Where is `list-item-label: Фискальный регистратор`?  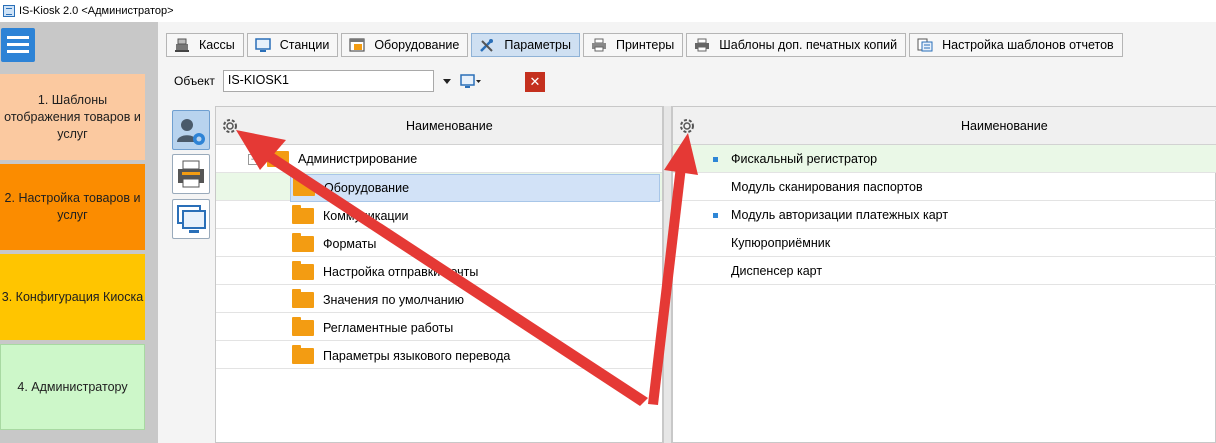
list-item-label: Фискальный регистратор is located at coordinates (804, 159).